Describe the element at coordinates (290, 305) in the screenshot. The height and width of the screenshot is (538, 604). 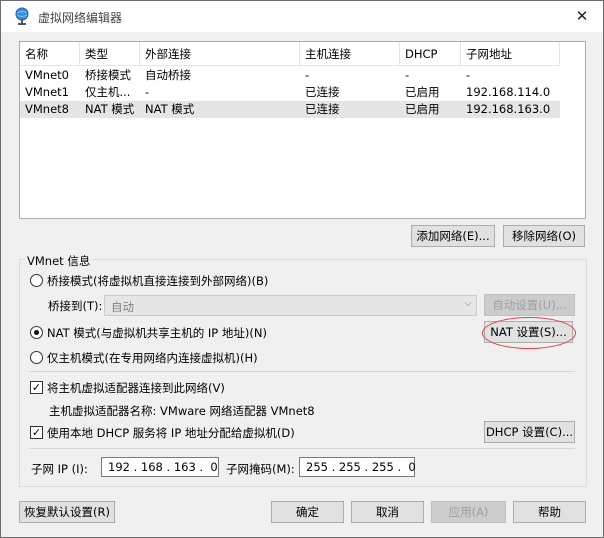
I see `bridge-to-select: 自动 ⌵` at that location.